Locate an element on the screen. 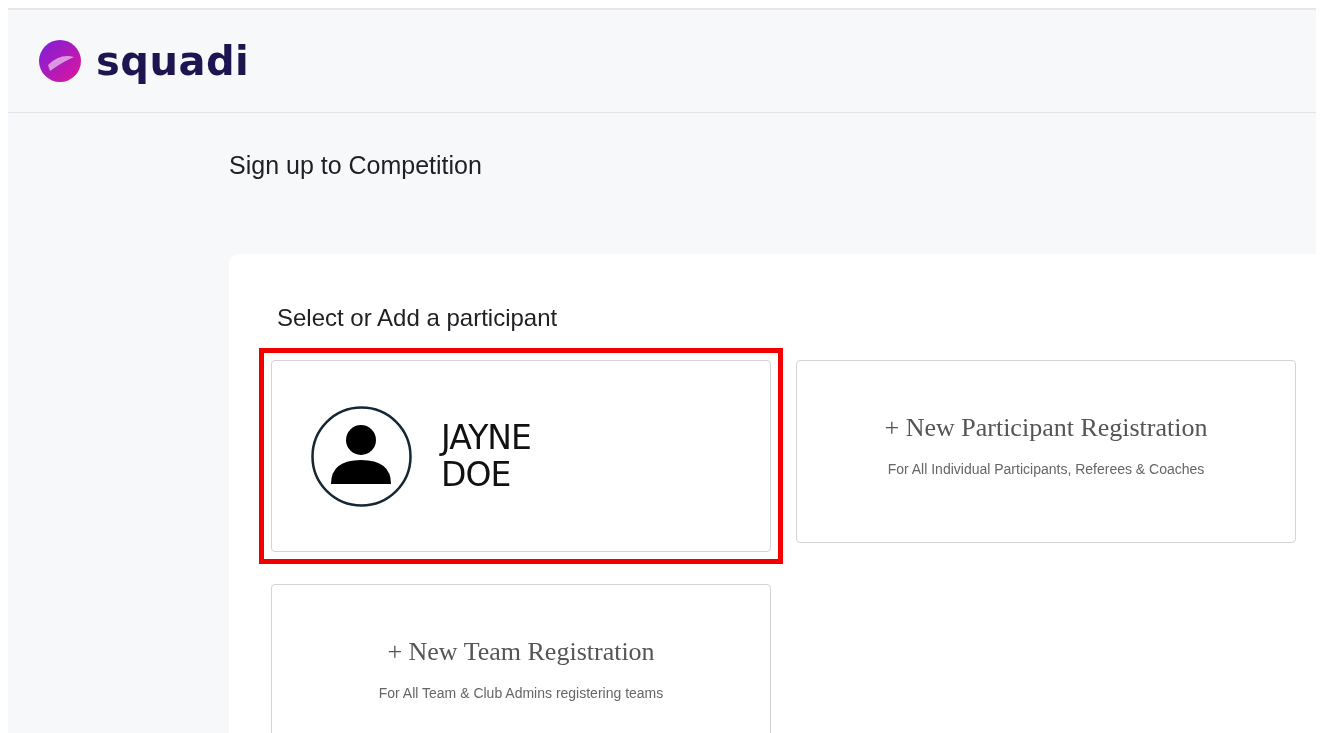 The height and width of the screenshot is (733, 1322). page-title: Sign up to Competition is located at coordinates (356, 165).